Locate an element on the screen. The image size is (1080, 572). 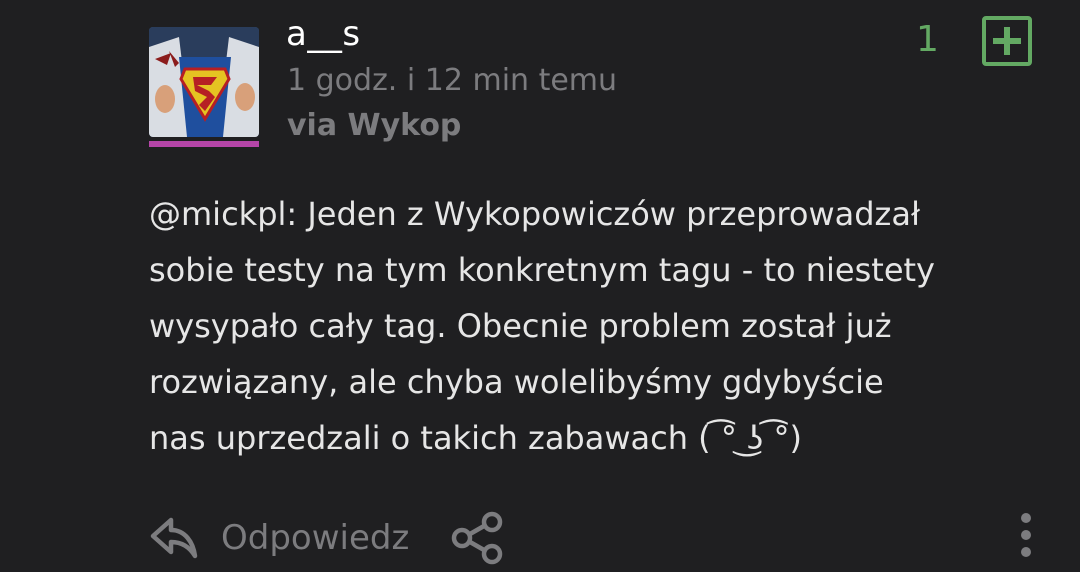
more-vertical-icon is located at coordinates (1026, 535).